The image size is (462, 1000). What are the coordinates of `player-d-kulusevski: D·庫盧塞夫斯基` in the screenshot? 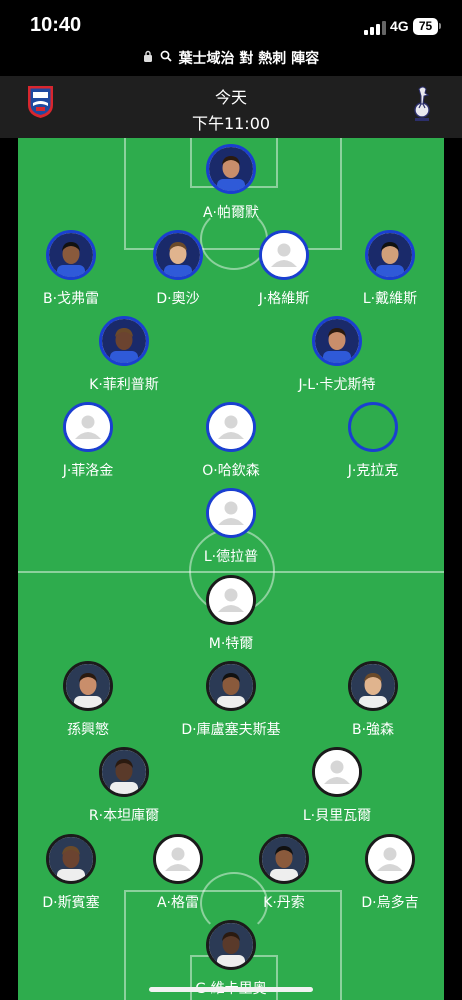 It's located at (231, 700).